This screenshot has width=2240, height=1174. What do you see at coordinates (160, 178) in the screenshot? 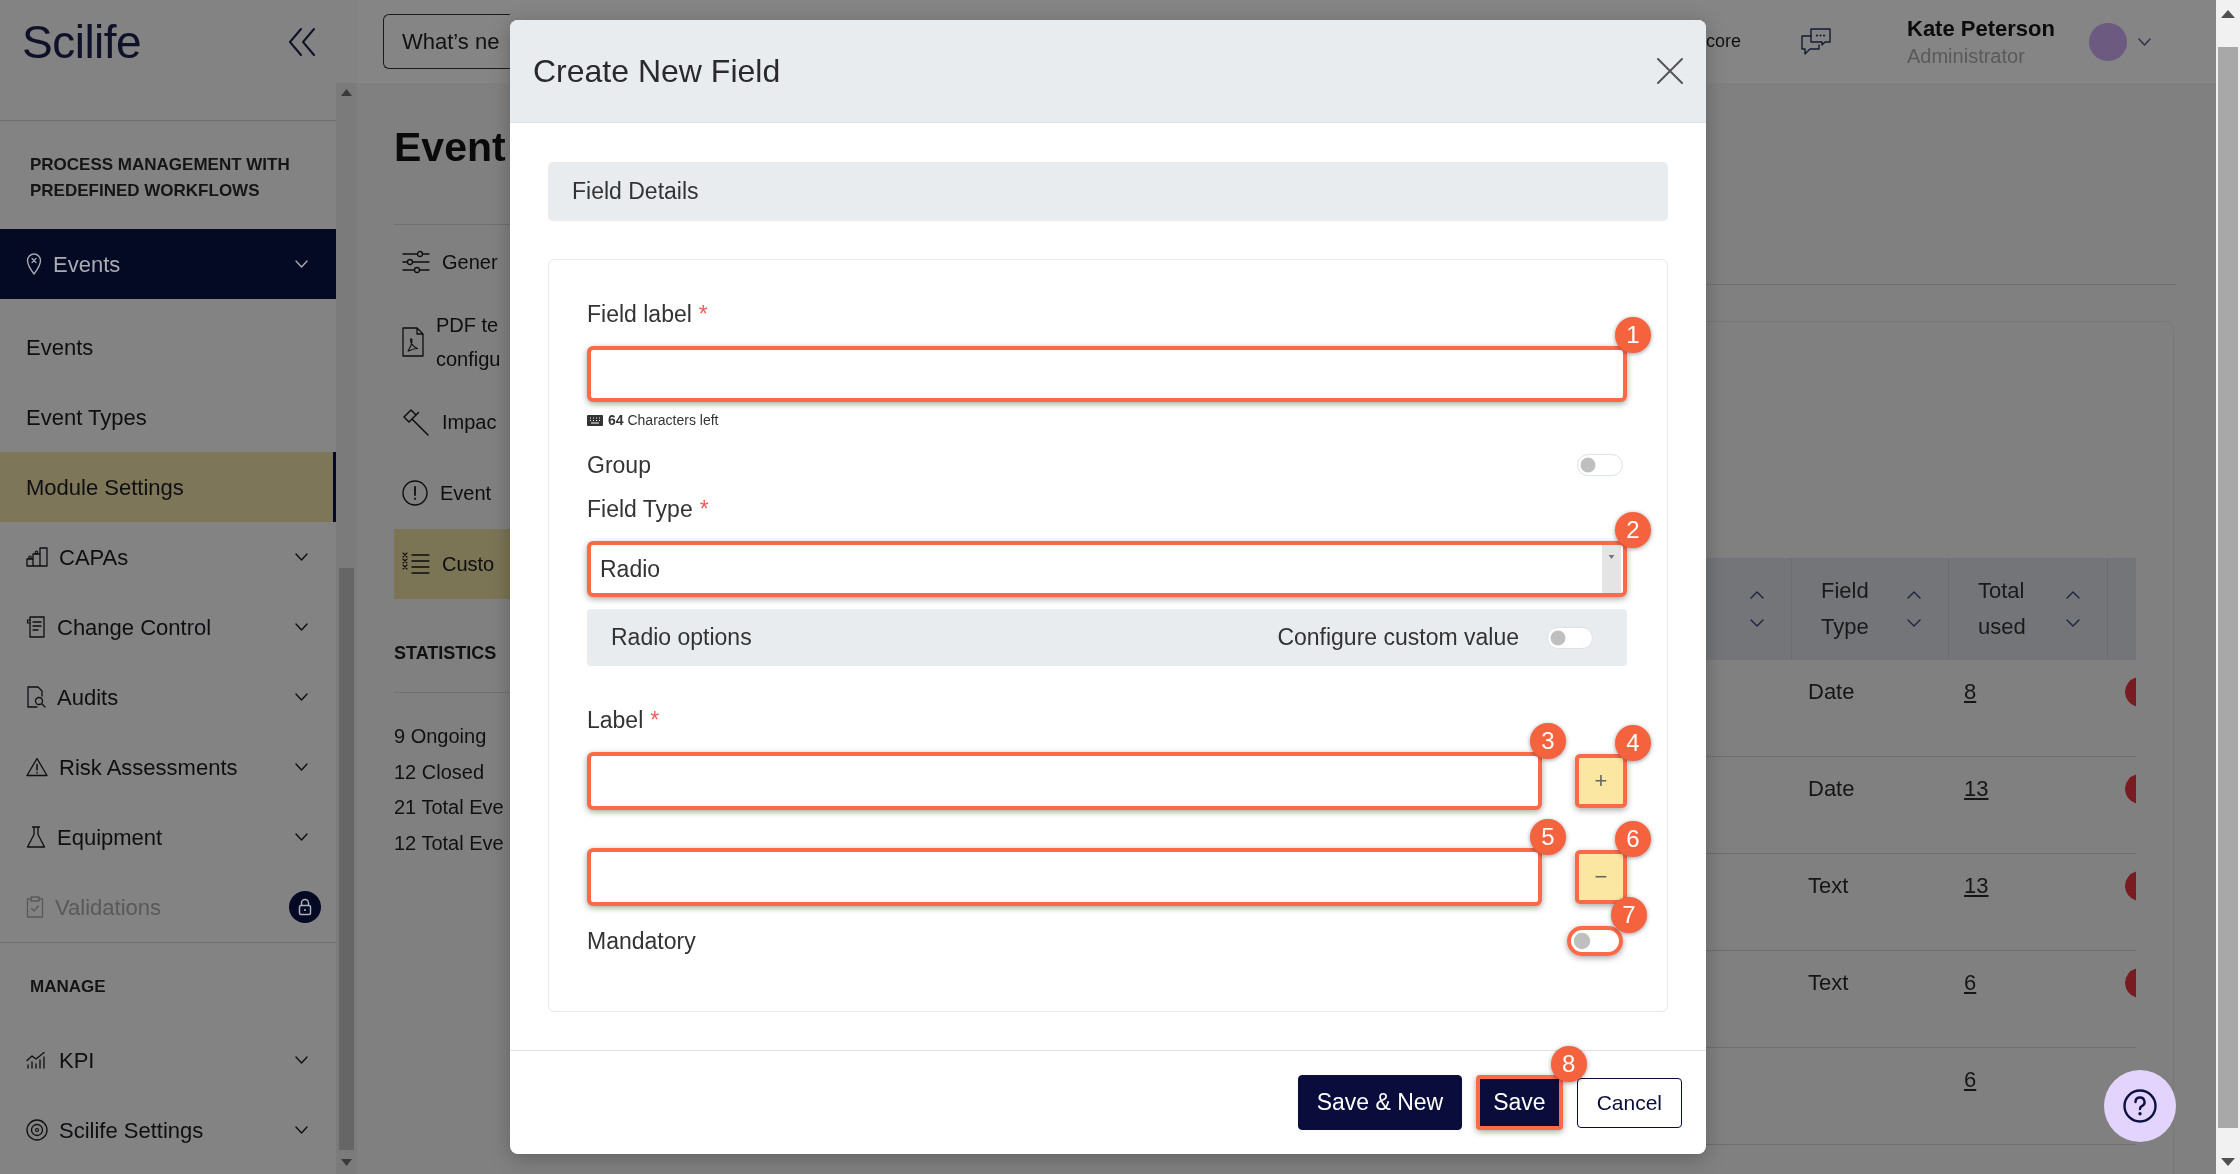
I see `section-heading: PROCESS MANAGEMENT WITH PREDEFINED WORKFLOWS` at bounding box center [160, 178].